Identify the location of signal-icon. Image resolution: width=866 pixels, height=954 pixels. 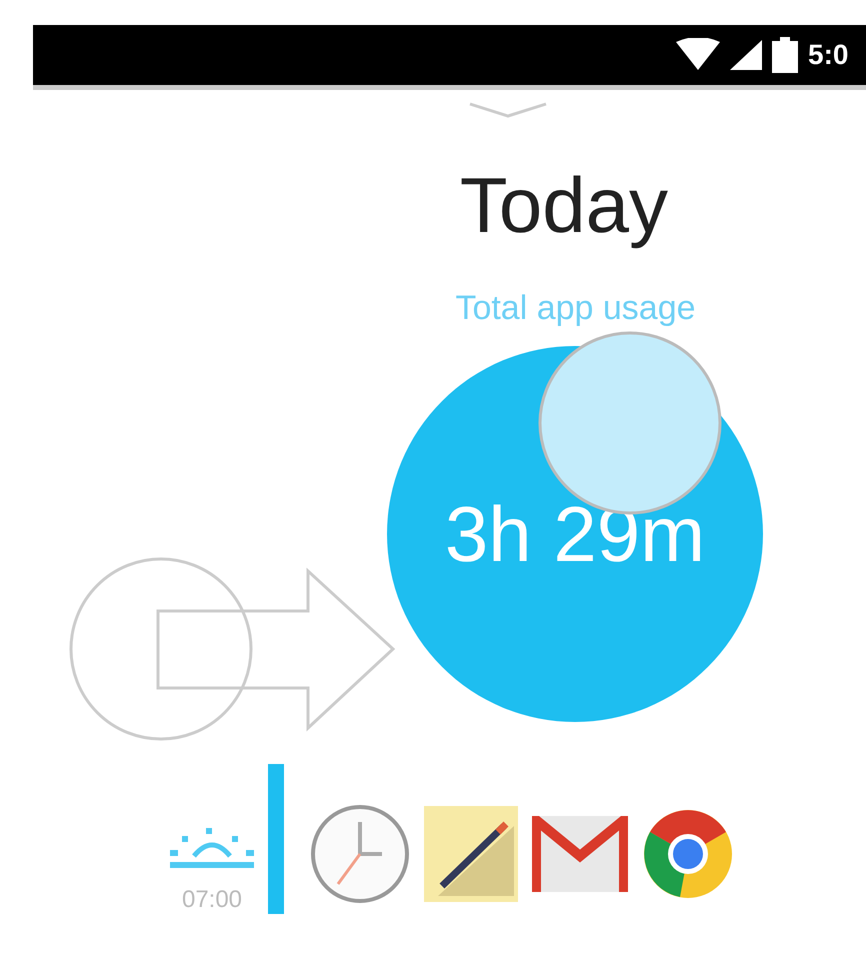
(746, 55).